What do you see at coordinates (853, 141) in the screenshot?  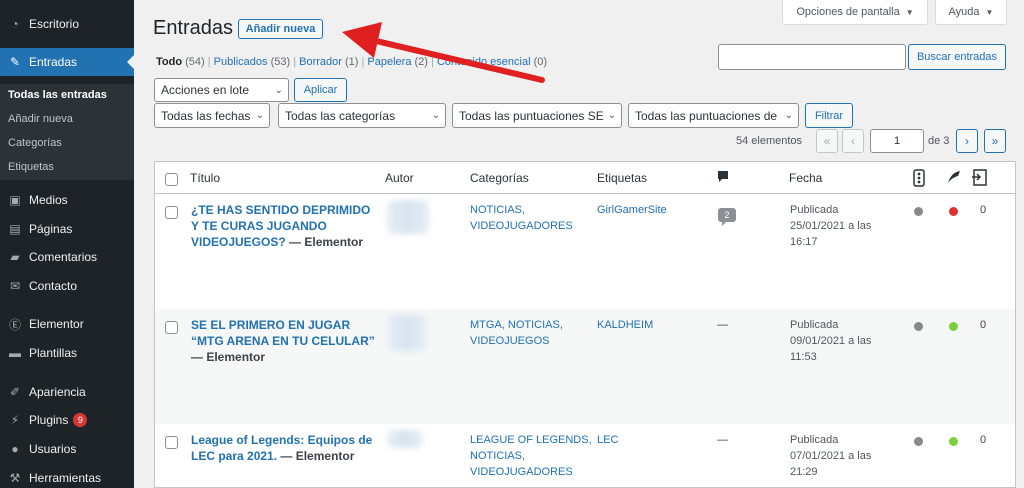 I see `prev-page-button: ‹` at bounding box center [853, 141].